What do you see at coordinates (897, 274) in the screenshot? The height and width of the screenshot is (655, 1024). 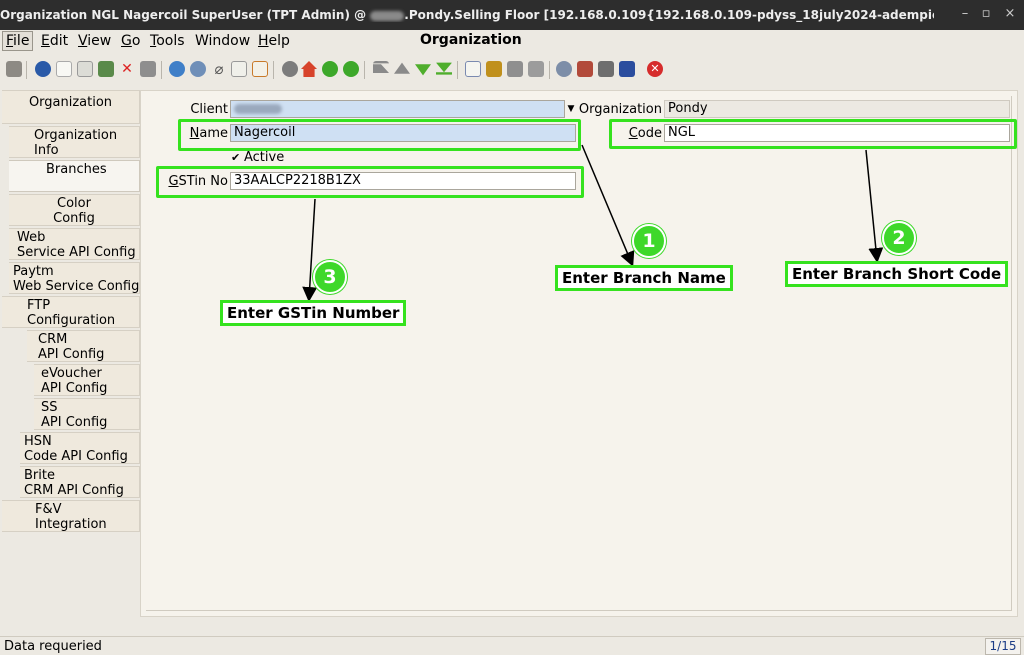 I see `callout-branch-short-code: Enter Branch Short Code` at bounding box center [897, 274].